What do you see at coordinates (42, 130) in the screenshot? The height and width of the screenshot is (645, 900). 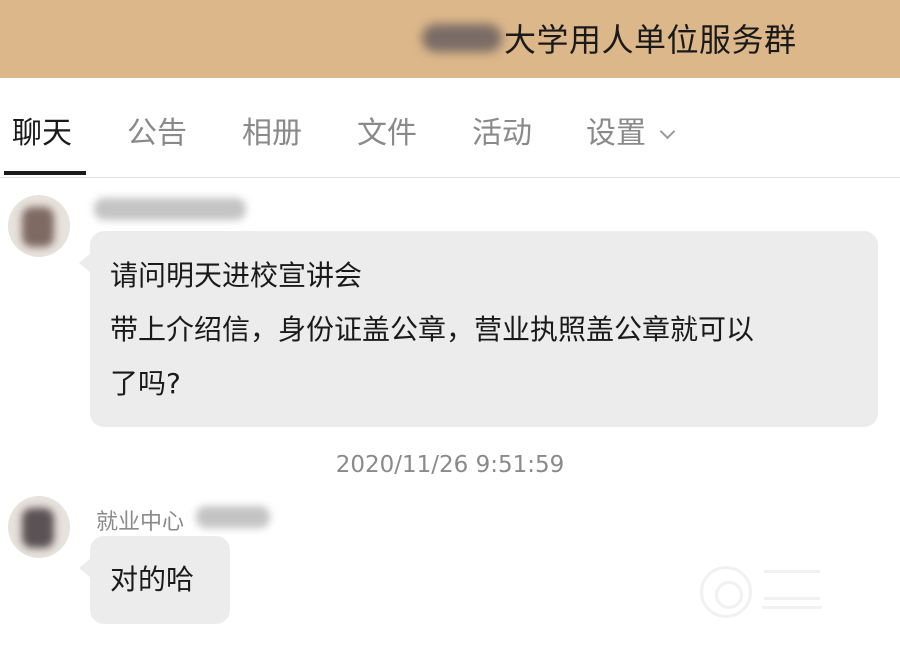 I see `tab-chat: 聊天` at bounding box center [42, 130].